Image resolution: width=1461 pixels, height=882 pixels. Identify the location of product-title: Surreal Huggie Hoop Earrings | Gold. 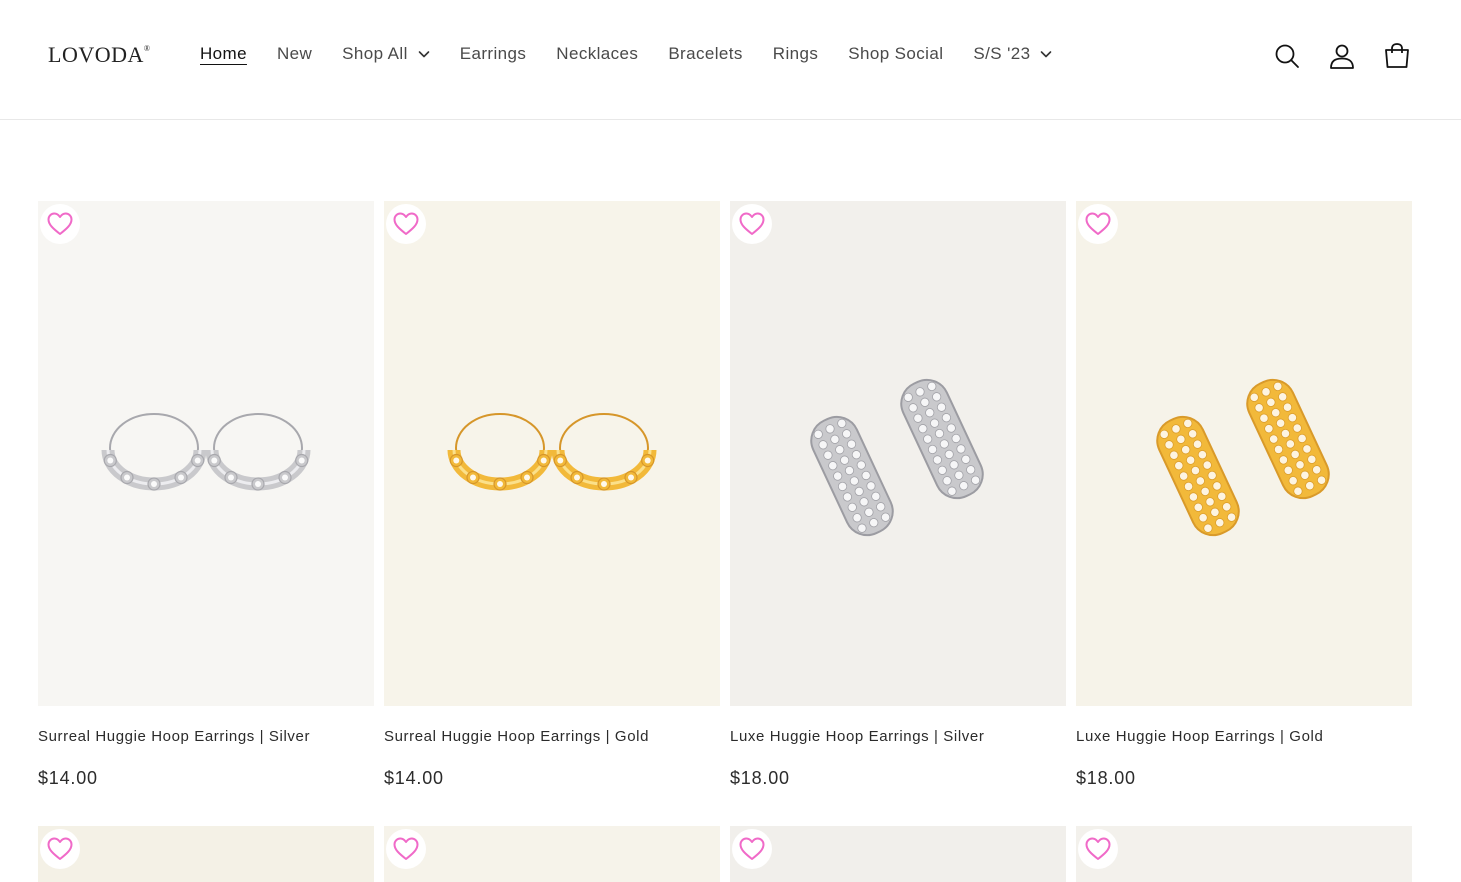
(516, 736).